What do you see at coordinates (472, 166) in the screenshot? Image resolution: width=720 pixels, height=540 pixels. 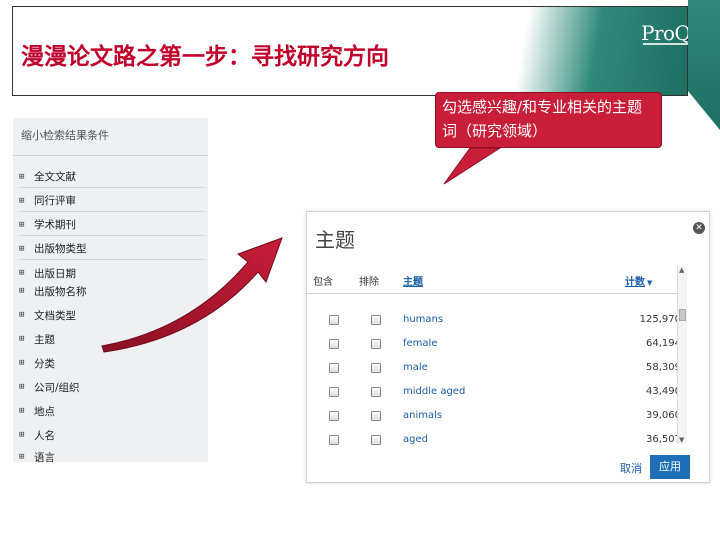 I see `callout-tail` at bounding box center [472, 166].